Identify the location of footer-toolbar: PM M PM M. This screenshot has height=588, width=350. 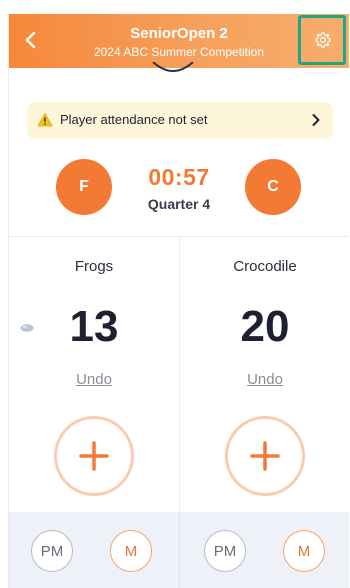
(179, 550).